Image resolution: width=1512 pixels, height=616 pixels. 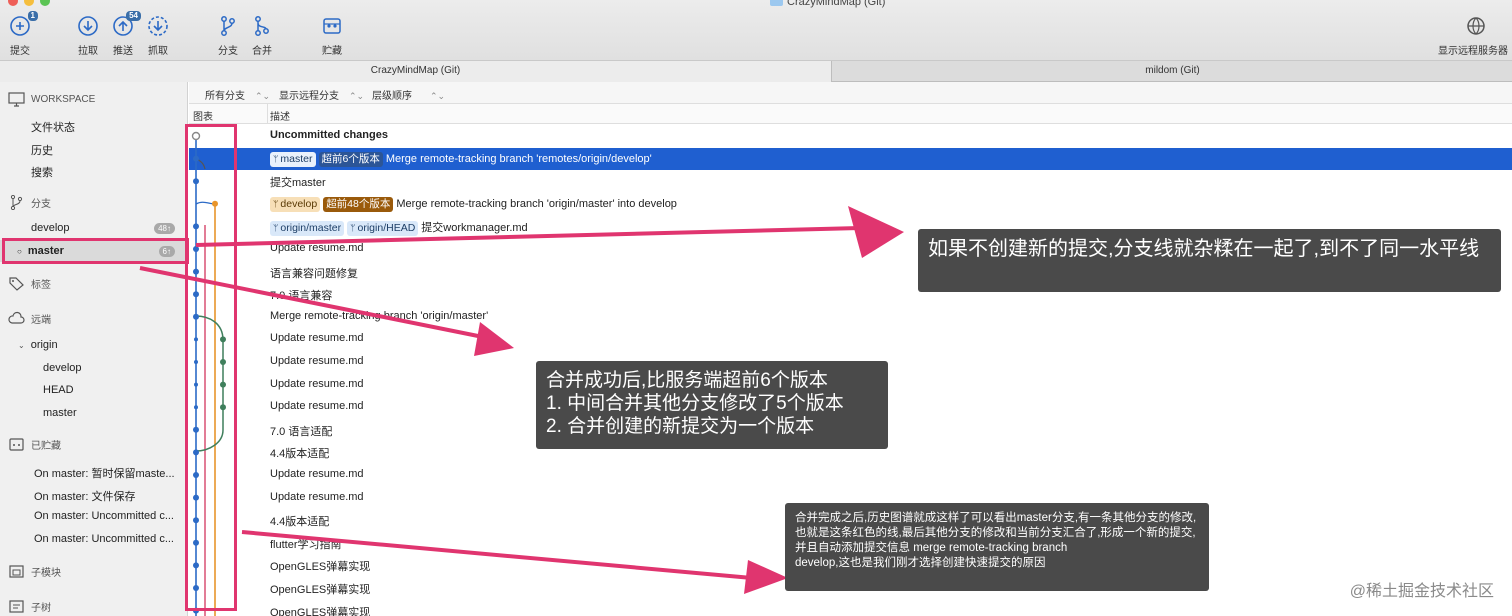 I want to click on sidebar-item-origin-head: HEAD, so click(x=58, y=390).